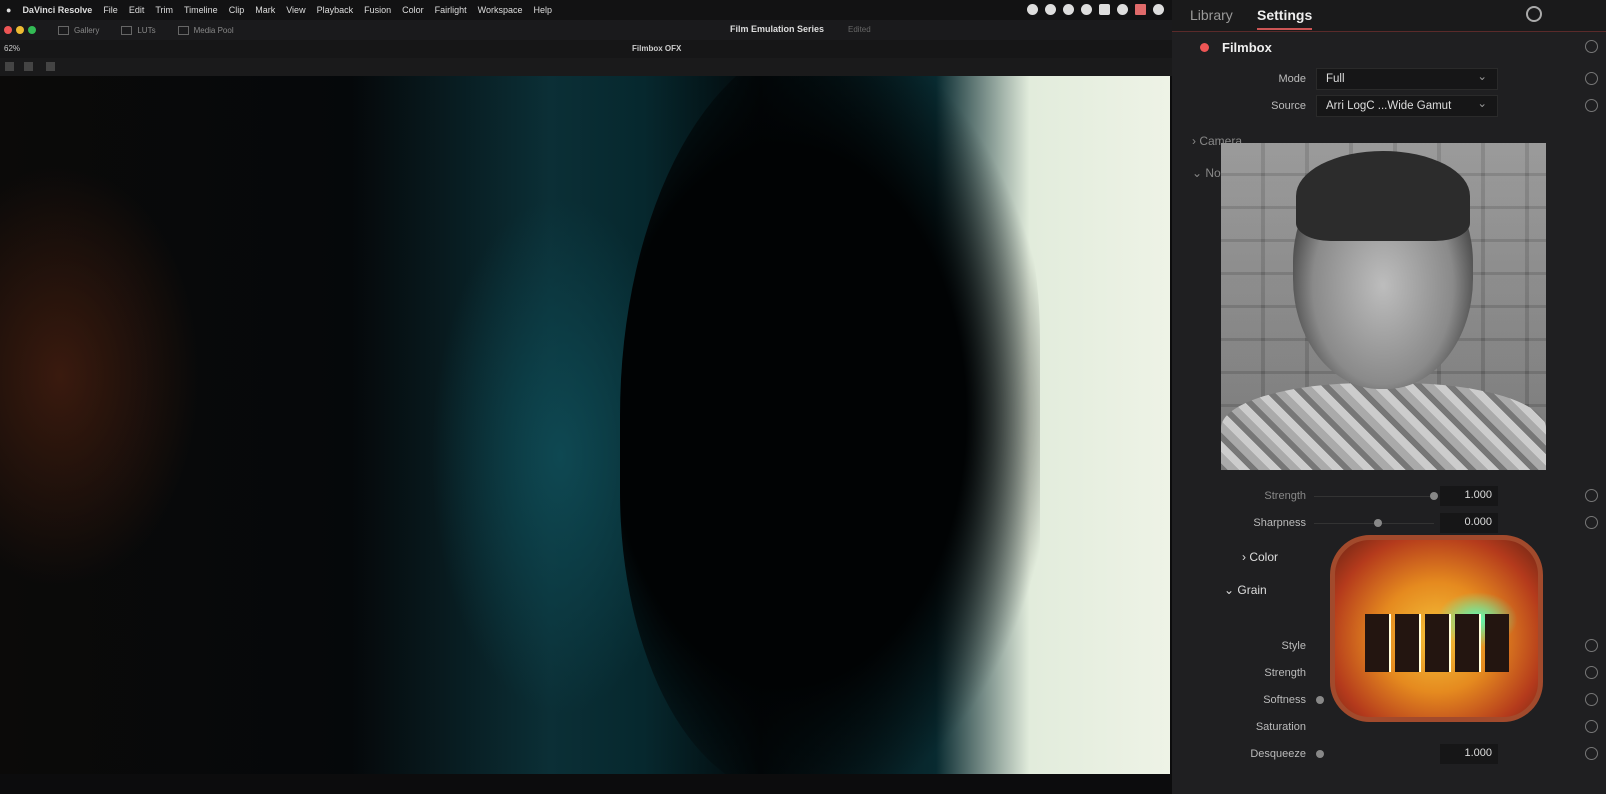 Image resolution: width=1606 pixels, height=794 pixels. Describe the element at coordinates (335, 10) in the screenshot. I see `menu-playback: Playback` at that location.